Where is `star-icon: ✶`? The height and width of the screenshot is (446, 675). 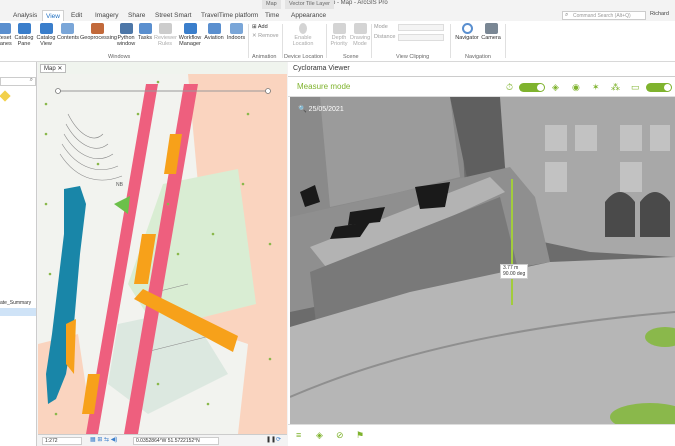 star-icon: ✶ is located at coordinates (596, 87).